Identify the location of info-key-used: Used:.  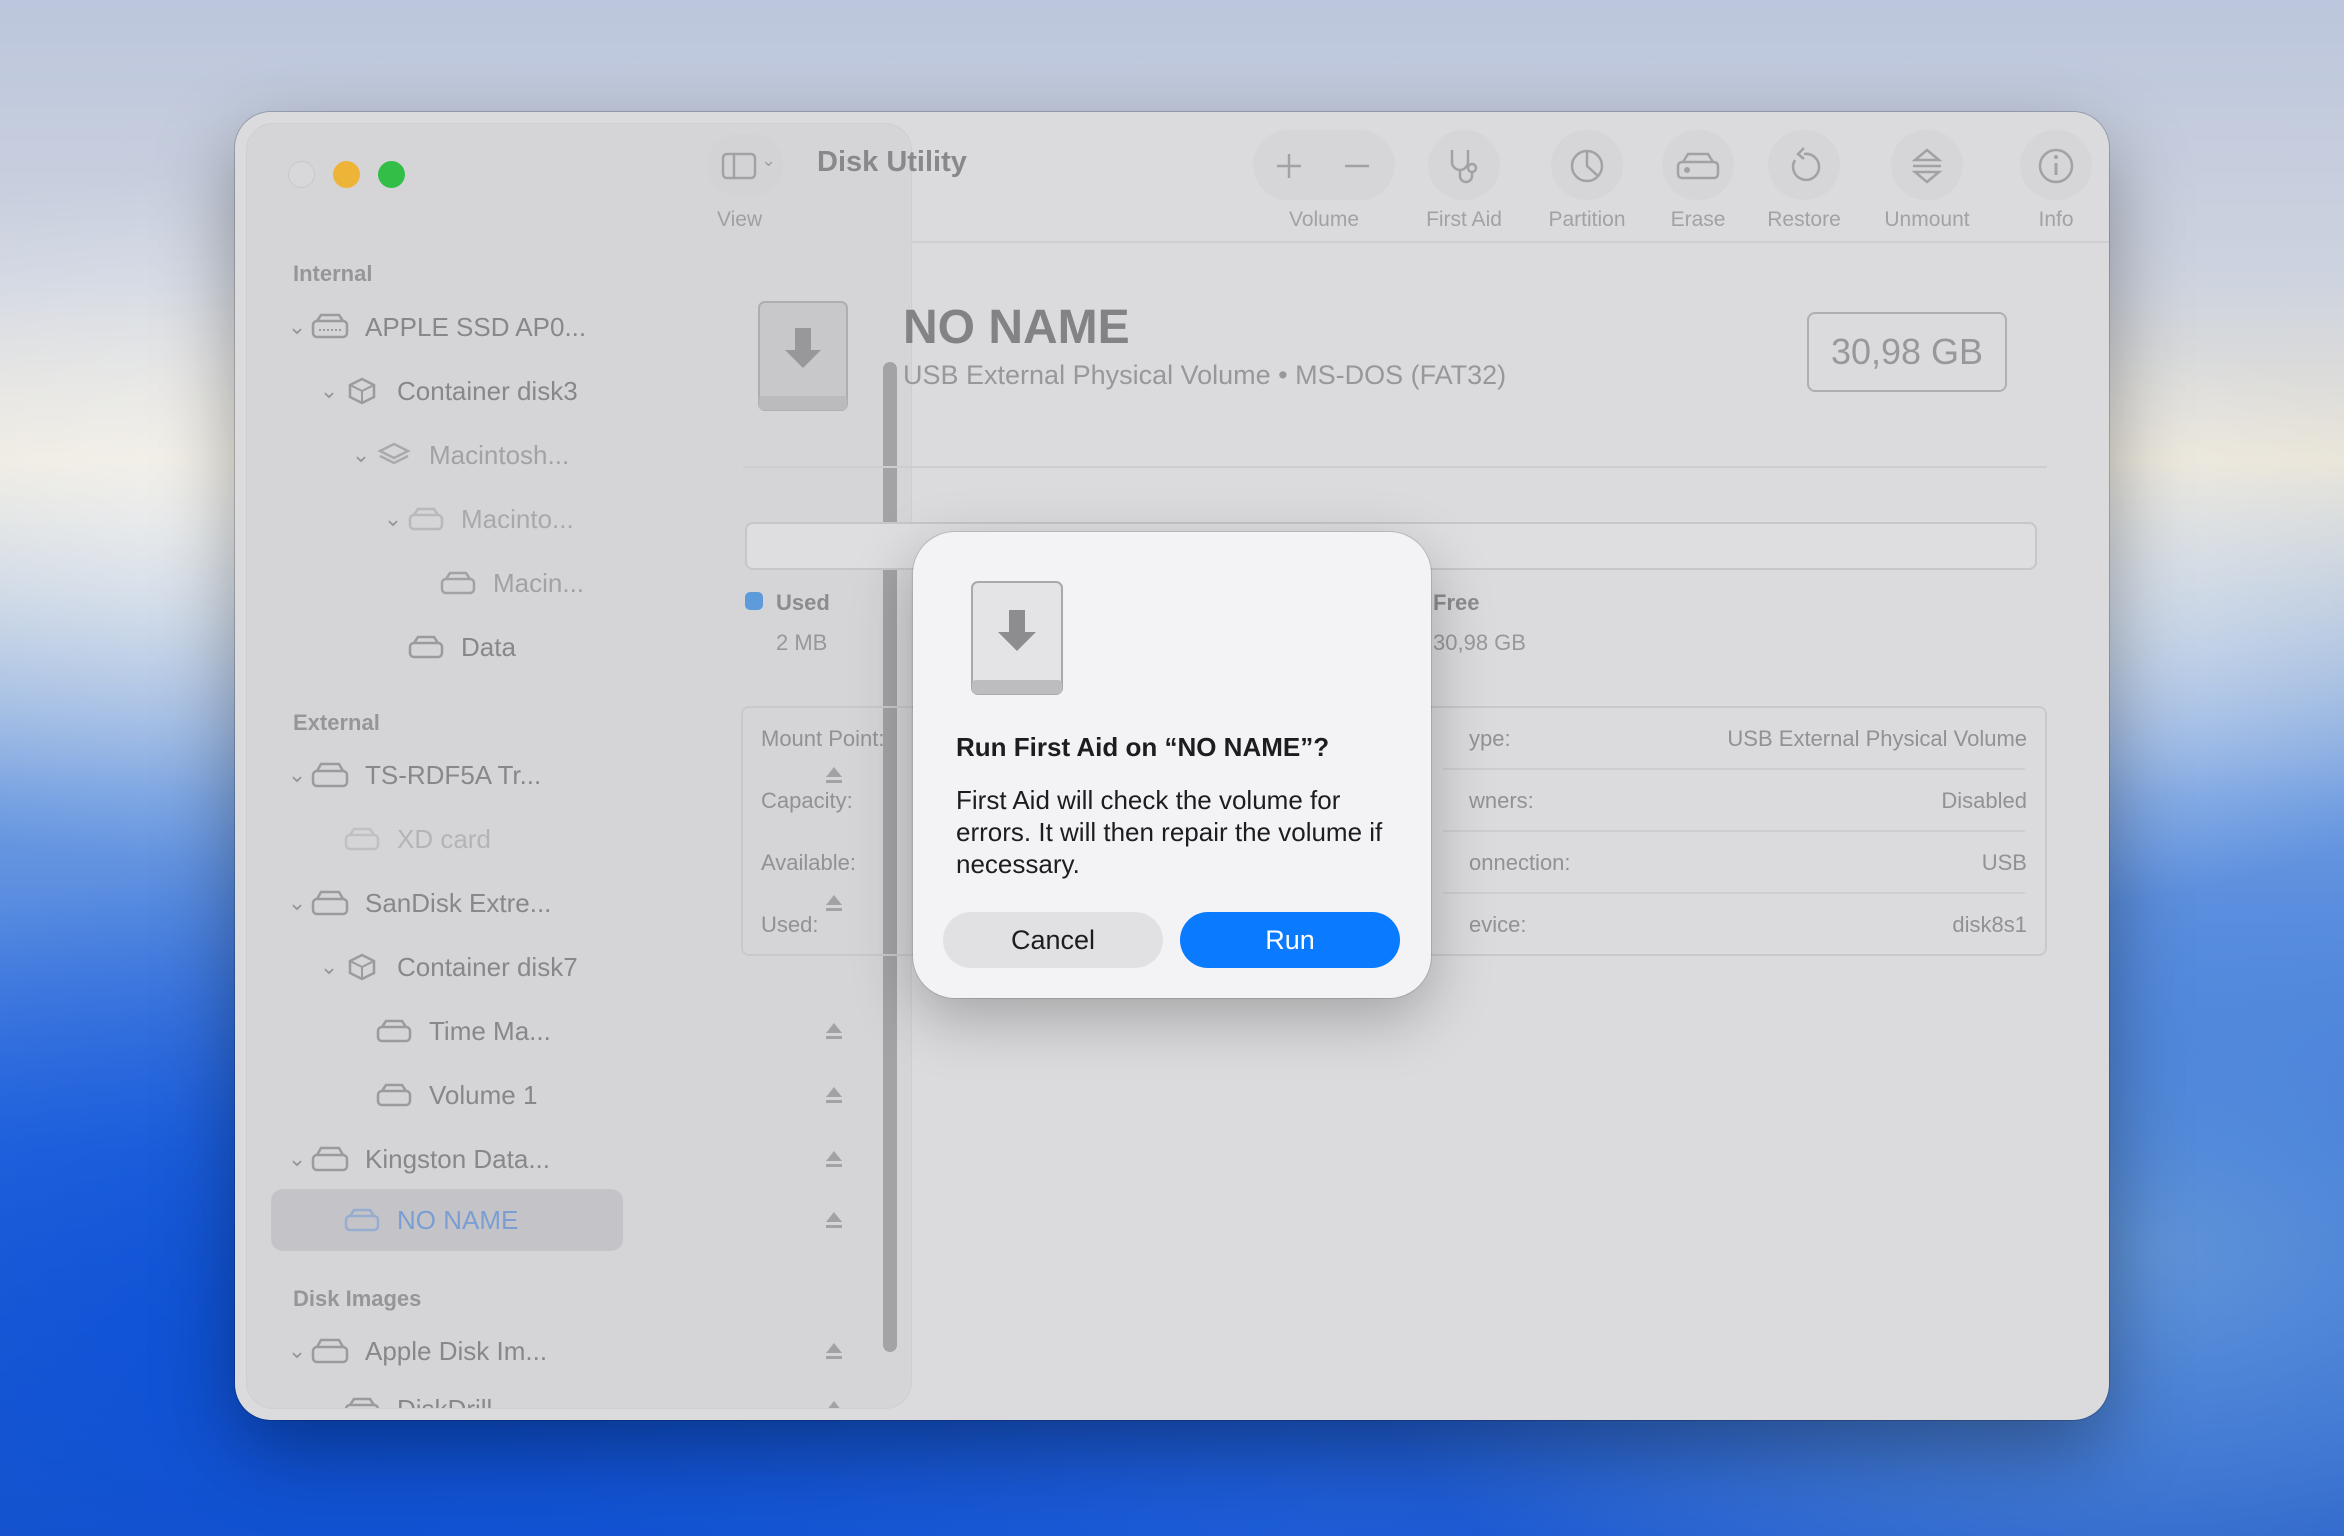
(790, 924).